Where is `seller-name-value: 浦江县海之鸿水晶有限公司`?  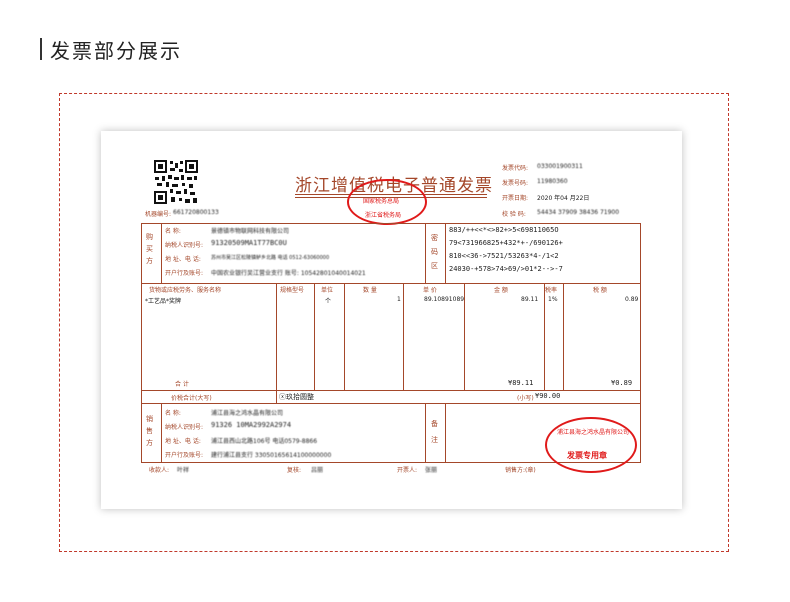
seller-name-value: 浦江县海之鸿水晶有限公司 is located at coordinates (247, 413).